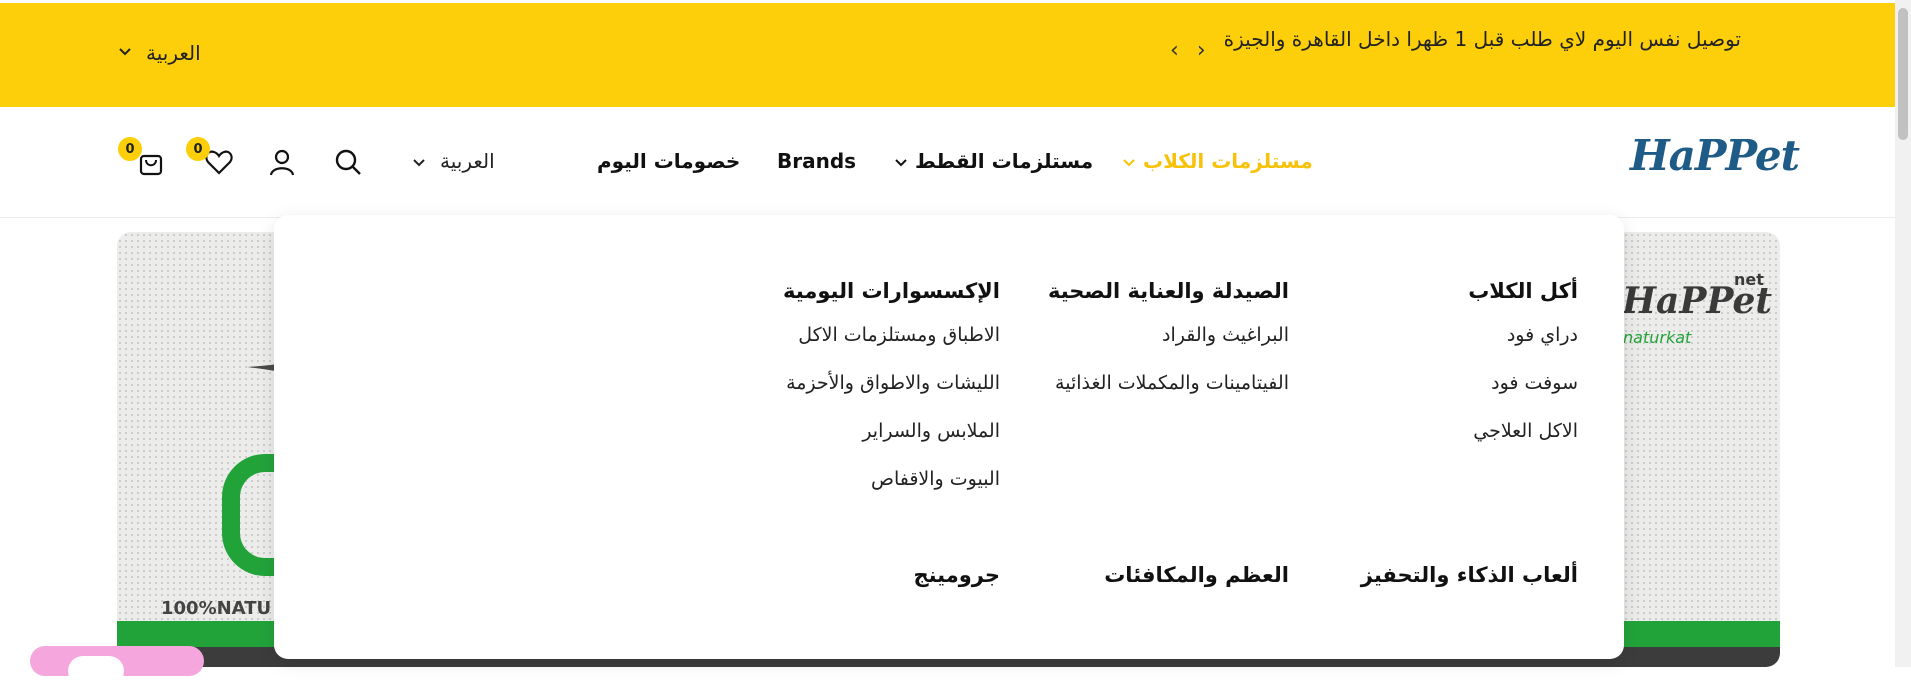  I want to click on menu-heading-grooming: جرومينج, so click(870, 575).